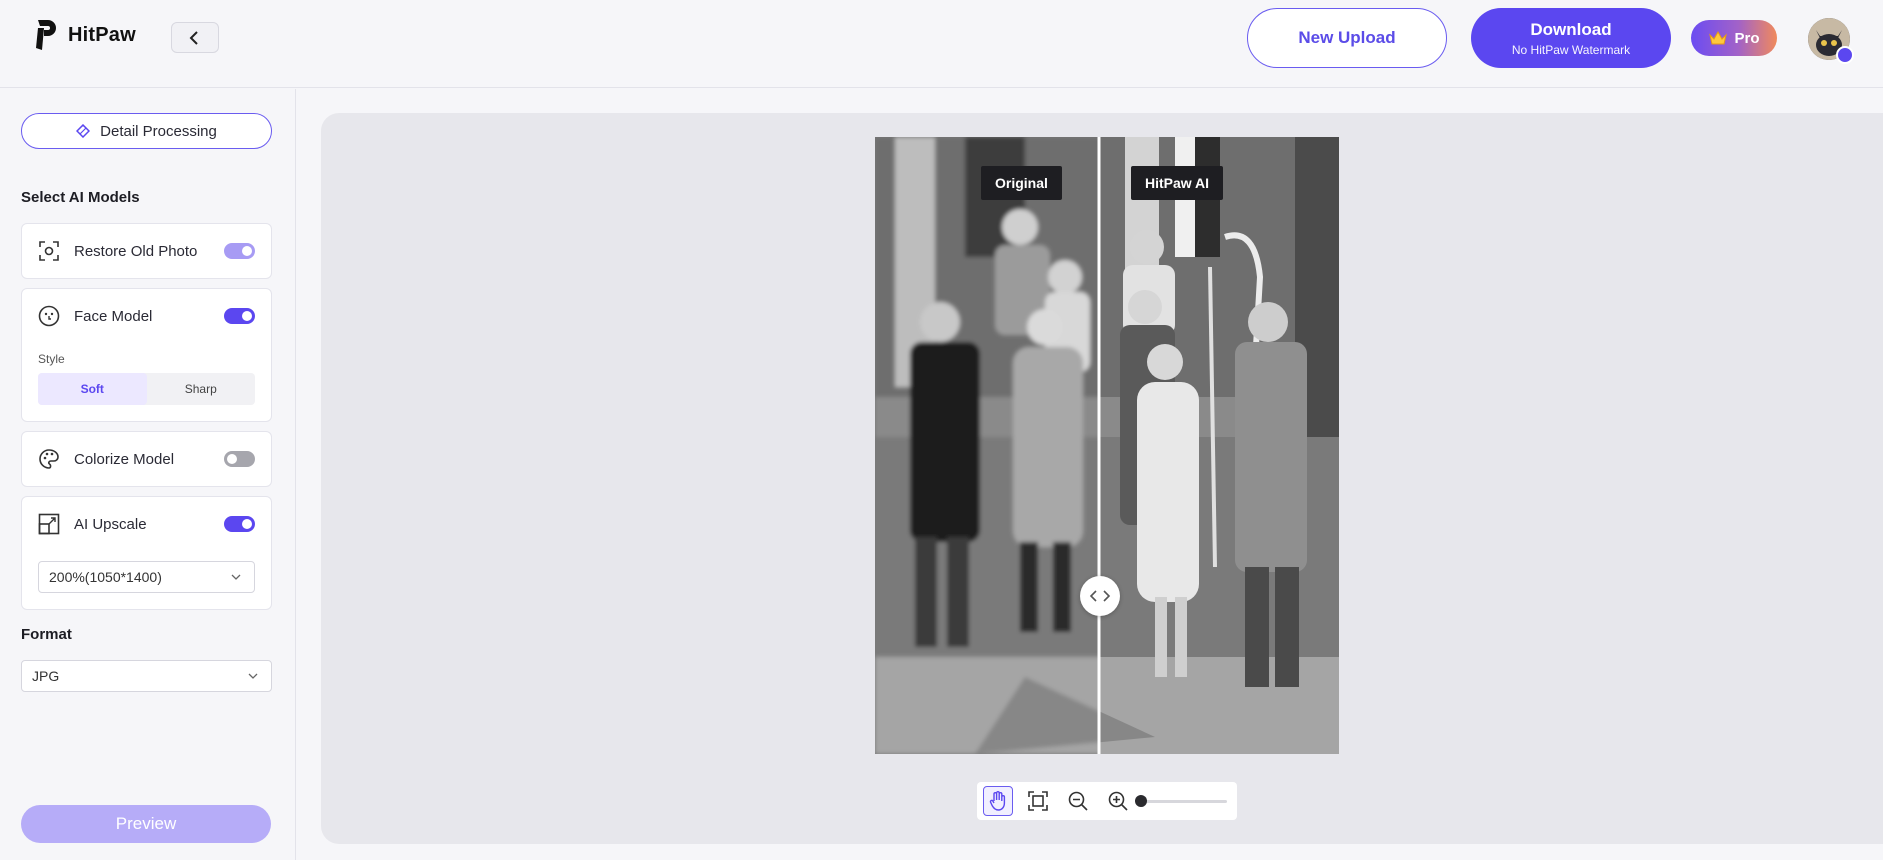  Describe the element at coordinates (1571, 29) in the screenshot. I see `download-label: Download` at that location.